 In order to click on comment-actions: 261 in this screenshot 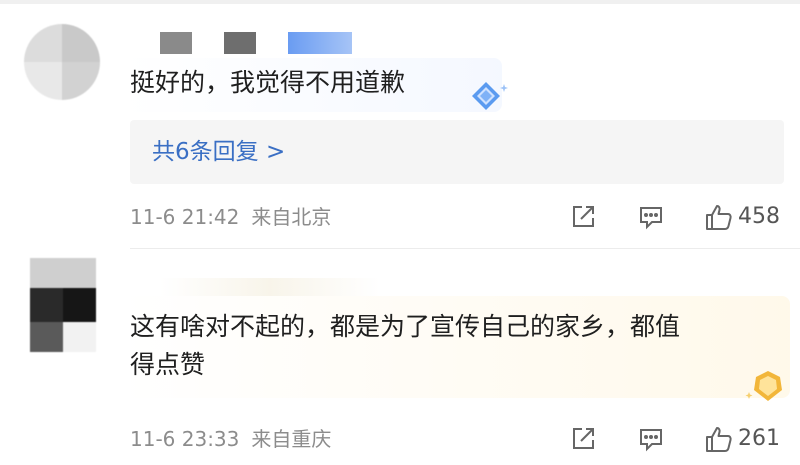, I will do `click(673, 439)`.